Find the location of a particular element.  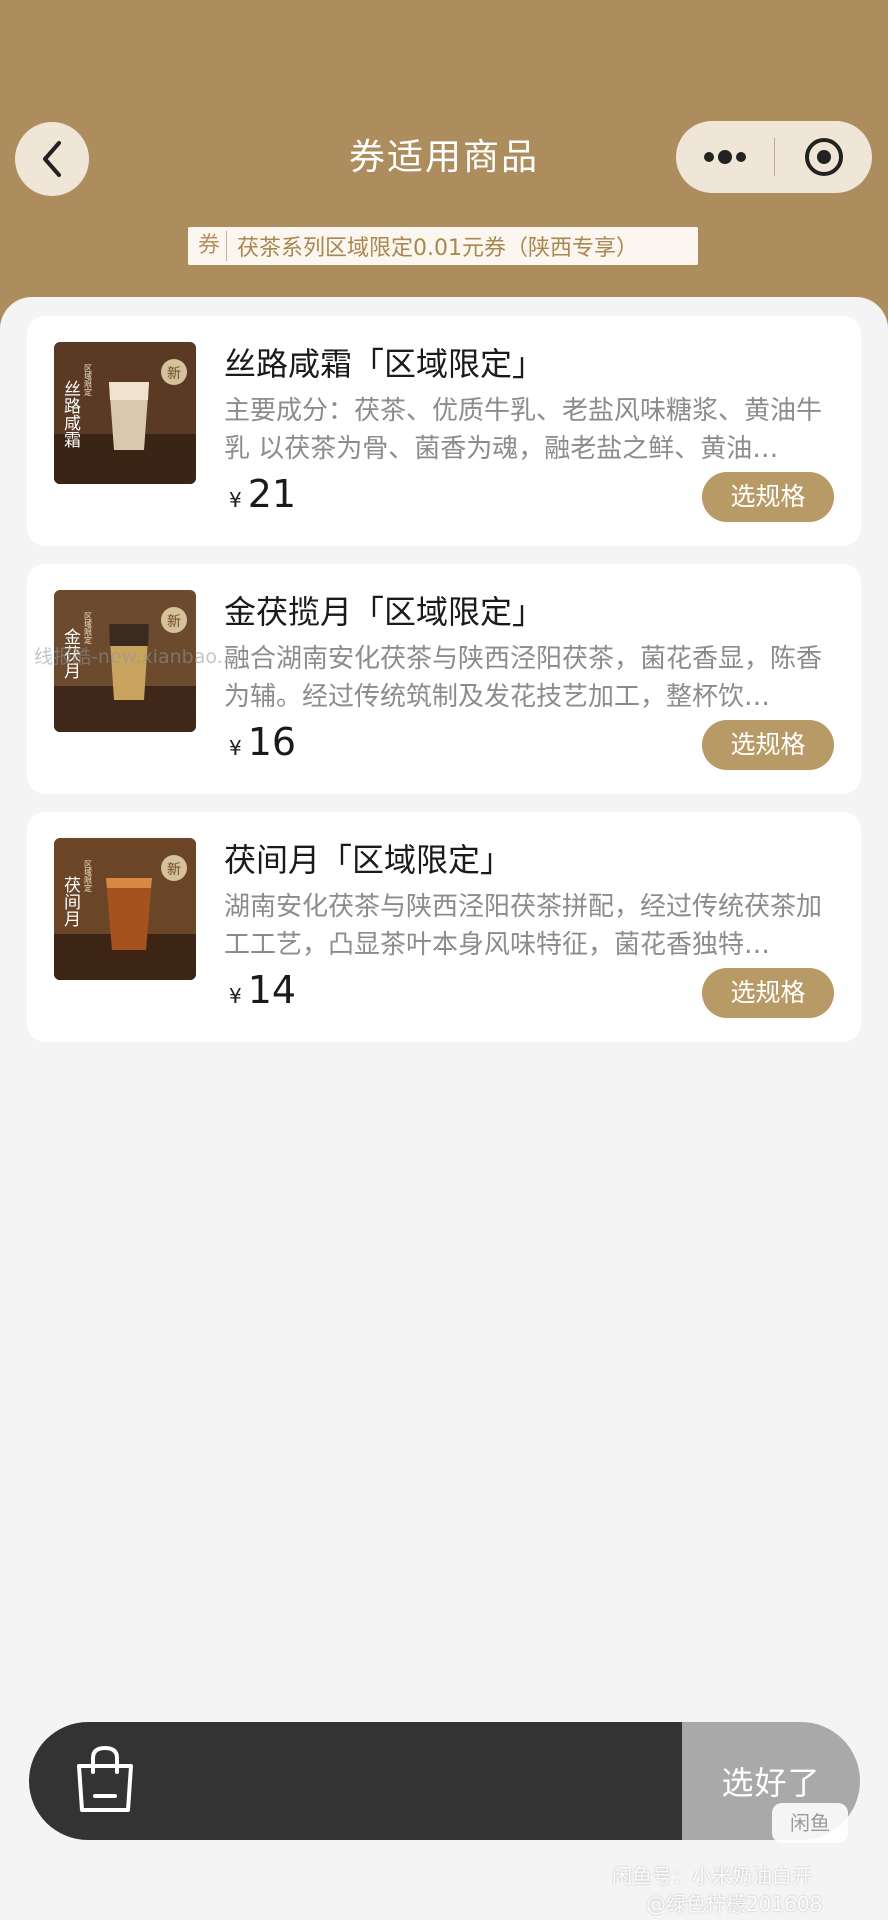

shopping-bag-icon is located at coordinates (105, 1778).